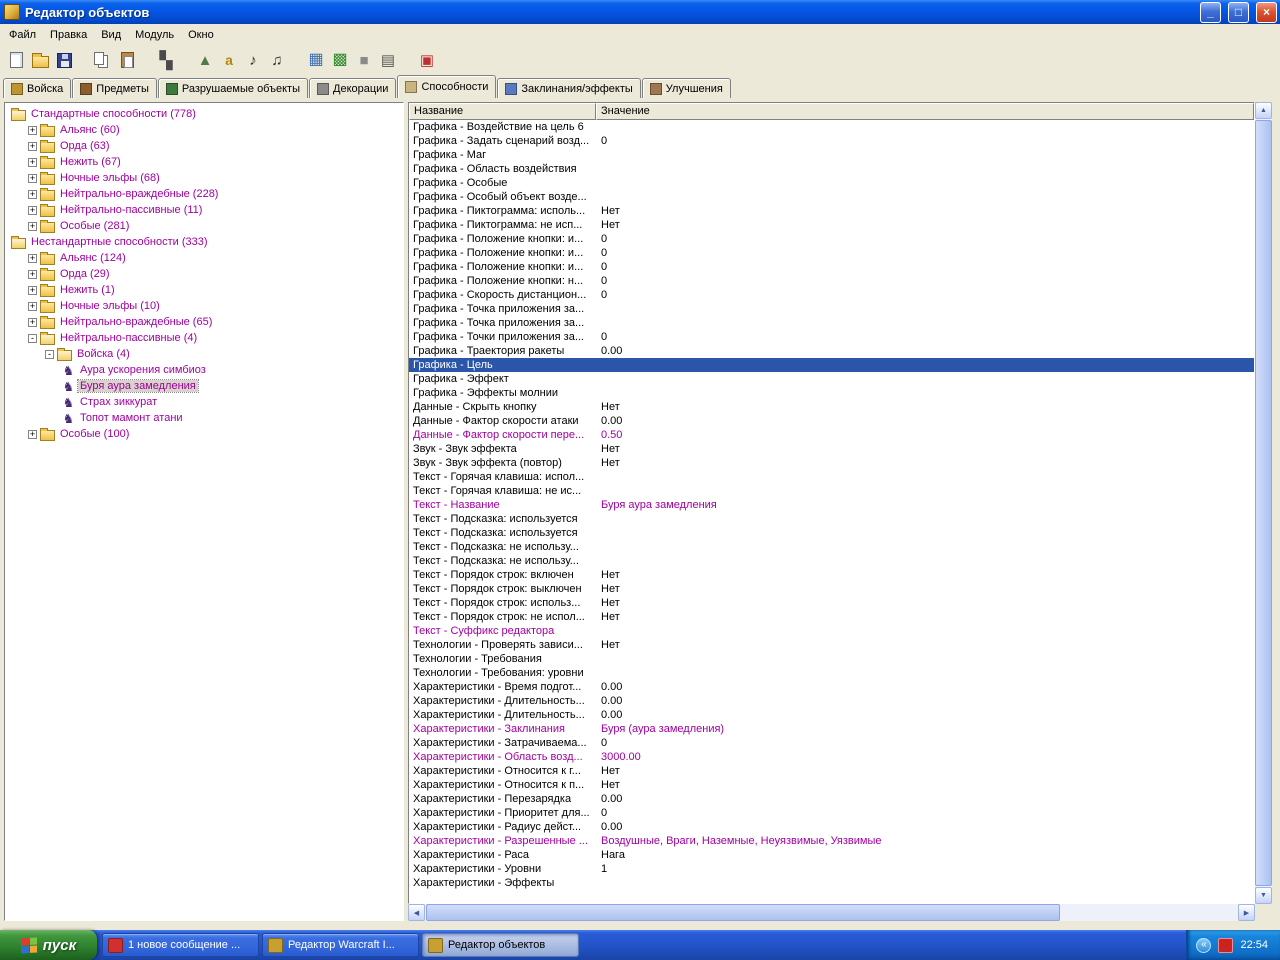  I want to click on table-row: Графика - Область воздействия, so click(831, 169).